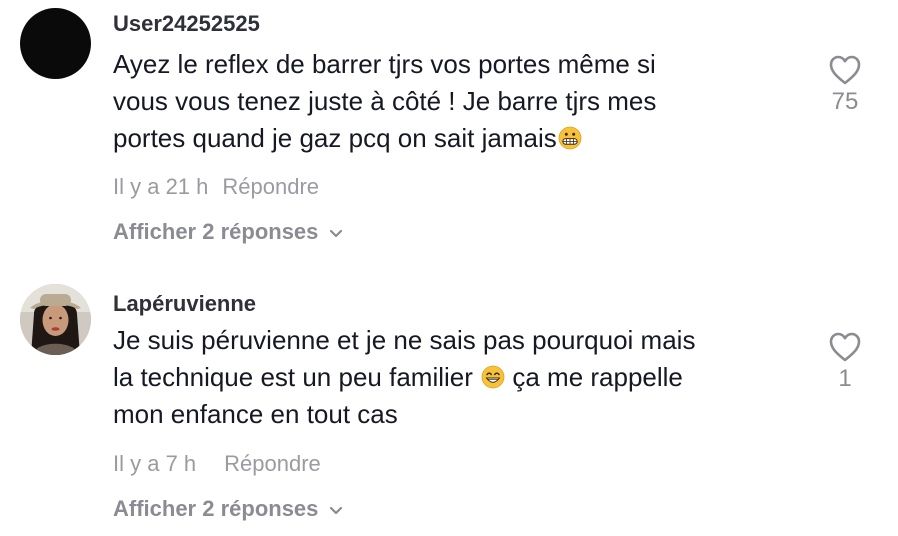 Image resolution: width=898 pixels, height=536 pixels. I want to click on grinning-face-emoji-icon, so click(493, 377).